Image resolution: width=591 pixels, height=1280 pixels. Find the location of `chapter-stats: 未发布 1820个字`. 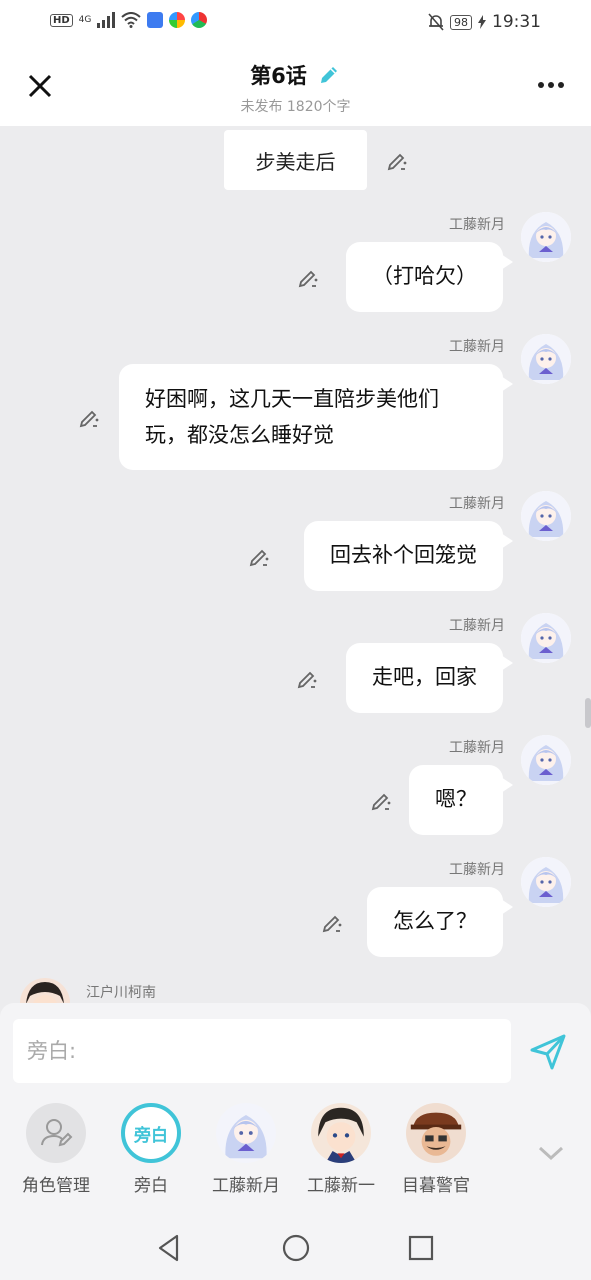

chapter-stats: 未发布 1820个字 is located at coordinates (295, 107).